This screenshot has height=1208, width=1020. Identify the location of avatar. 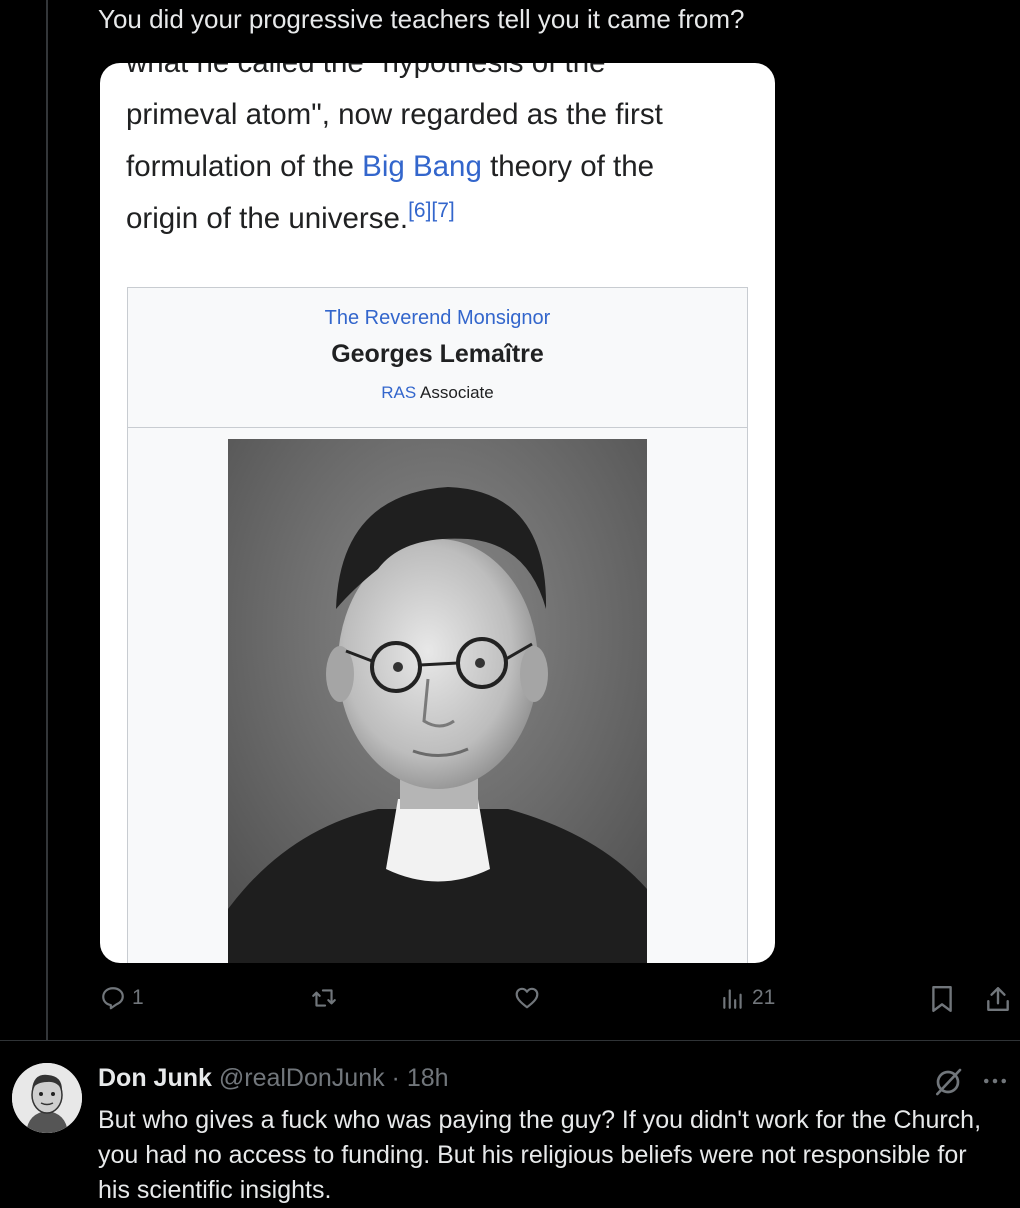
(47, 1098).